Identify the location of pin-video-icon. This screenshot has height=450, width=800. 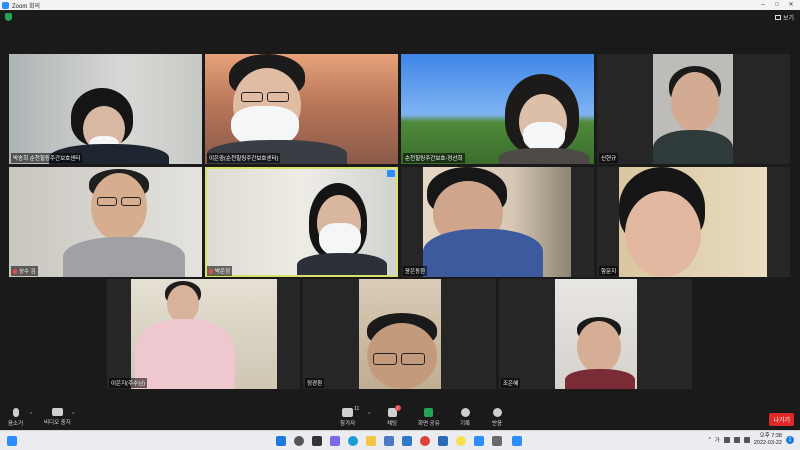
(391, 173).